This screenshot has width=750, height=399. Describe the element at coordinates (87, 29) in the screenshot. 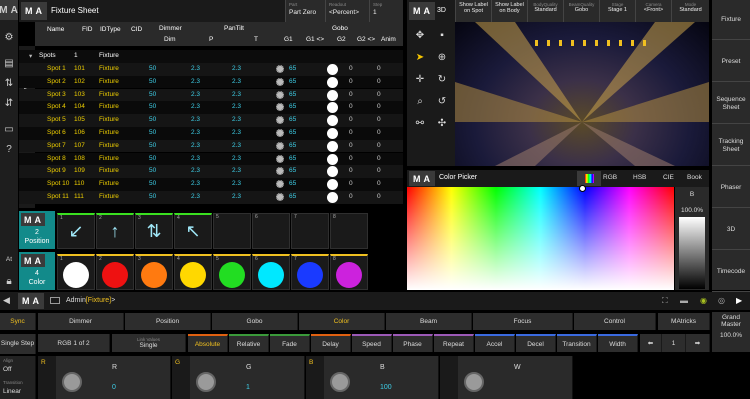

I see `col-fid: FID` at that location.